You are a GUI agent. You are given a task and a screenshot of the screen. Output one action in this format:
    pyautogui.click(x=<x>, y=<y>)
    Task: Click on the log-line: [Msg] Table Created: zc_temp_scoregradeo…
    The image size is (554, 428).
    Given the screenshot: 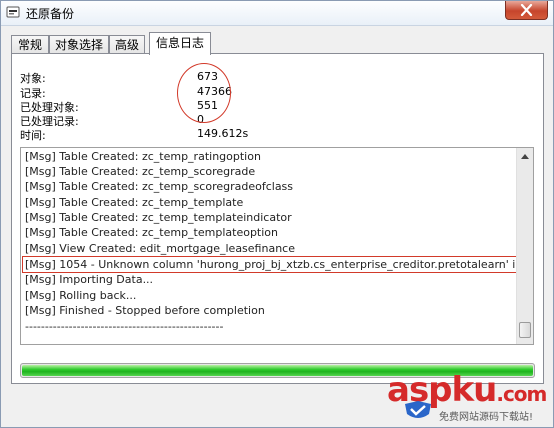 What is the action you would take?
    pyautogui.click(x=159, y=186)
    